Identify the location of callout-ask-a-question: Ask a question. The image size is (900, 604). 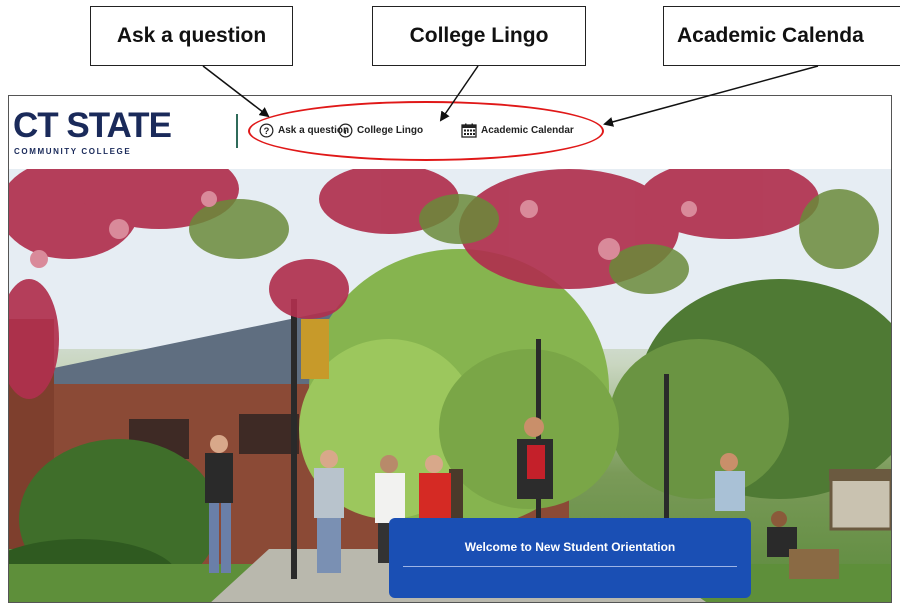
(191, 36).